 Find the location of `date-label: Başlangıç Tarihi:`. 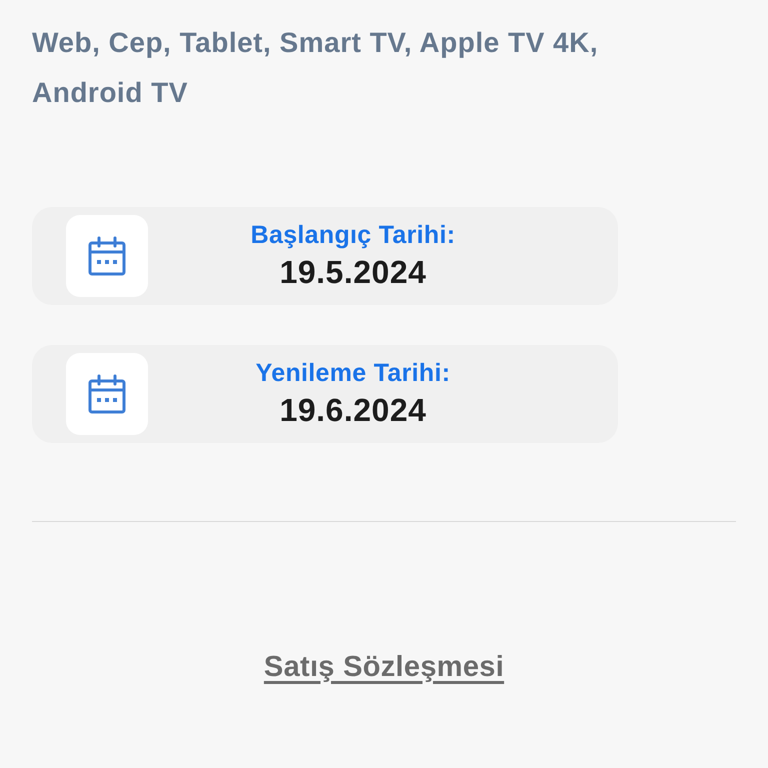

date-label: Başlangıç Tarihi: is located at coordinates (353, 235).